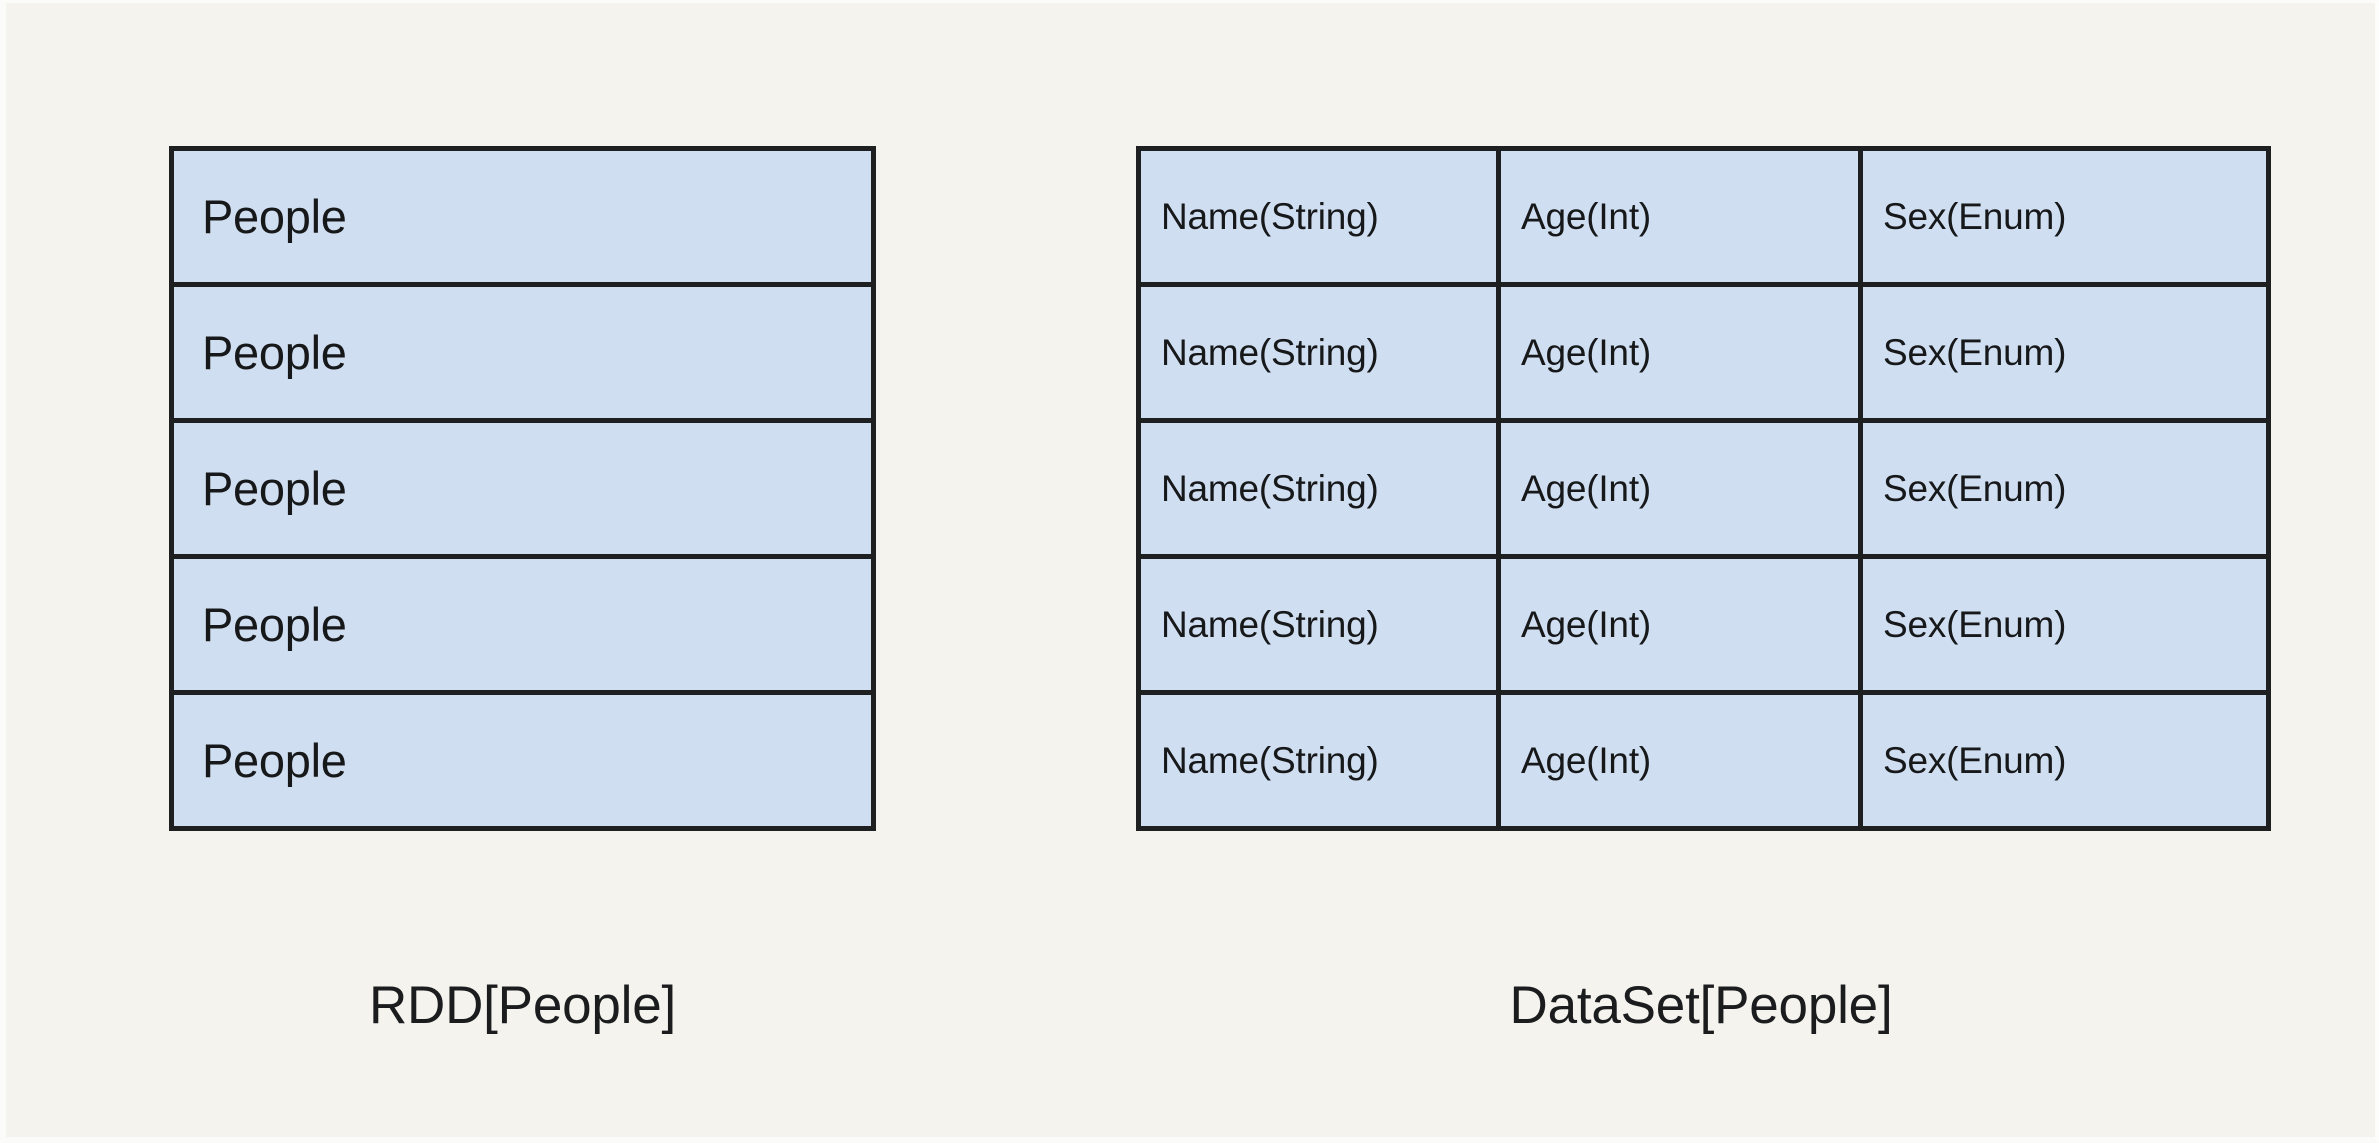 This screenshot has height=1143, width=2379. Describe the element at coordinates (1701, 1005) in the screenshot. I see `dataset-caption: DataSet[People]` at that location.